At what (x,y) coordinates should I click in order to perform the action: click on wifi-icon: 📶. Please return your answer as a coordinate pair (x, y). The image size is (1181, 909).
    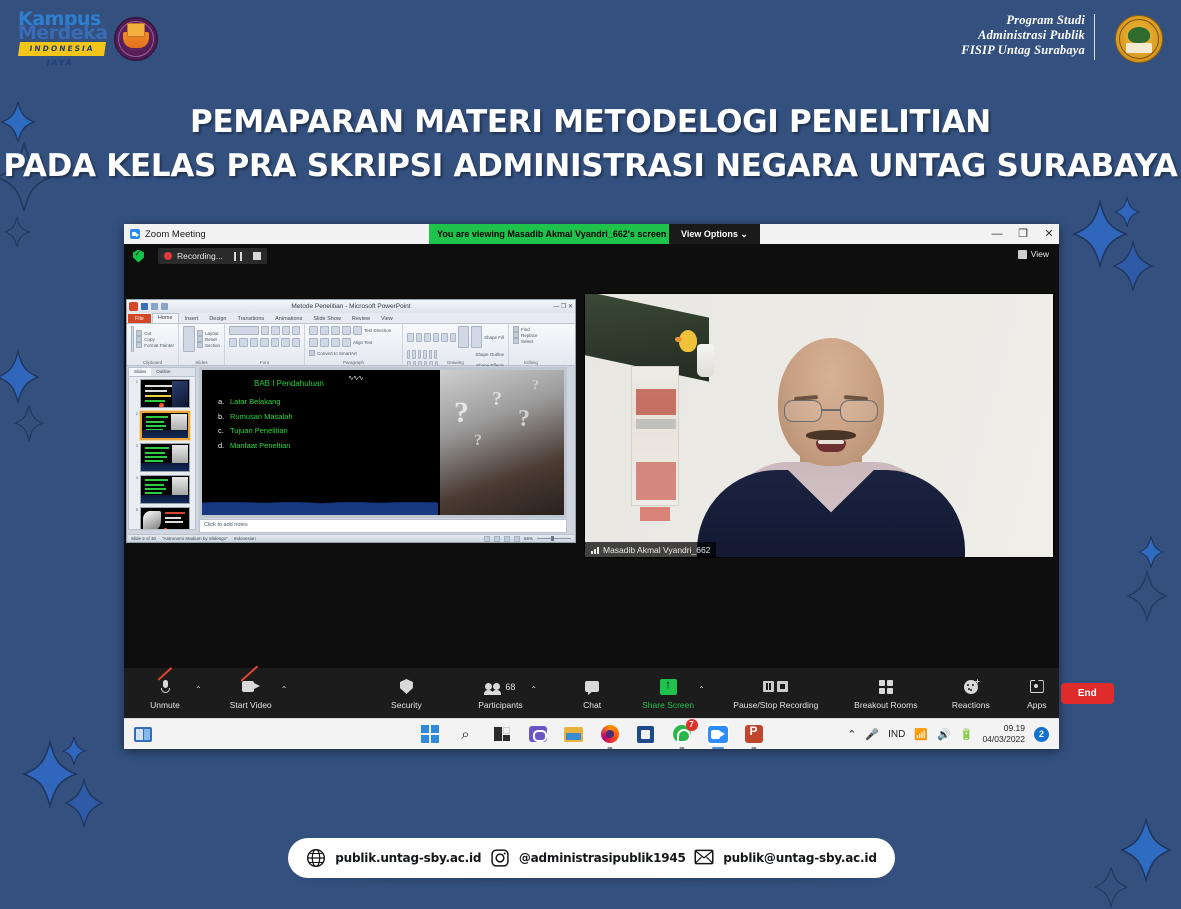
    Looking at the image, I should click on (921, 734).